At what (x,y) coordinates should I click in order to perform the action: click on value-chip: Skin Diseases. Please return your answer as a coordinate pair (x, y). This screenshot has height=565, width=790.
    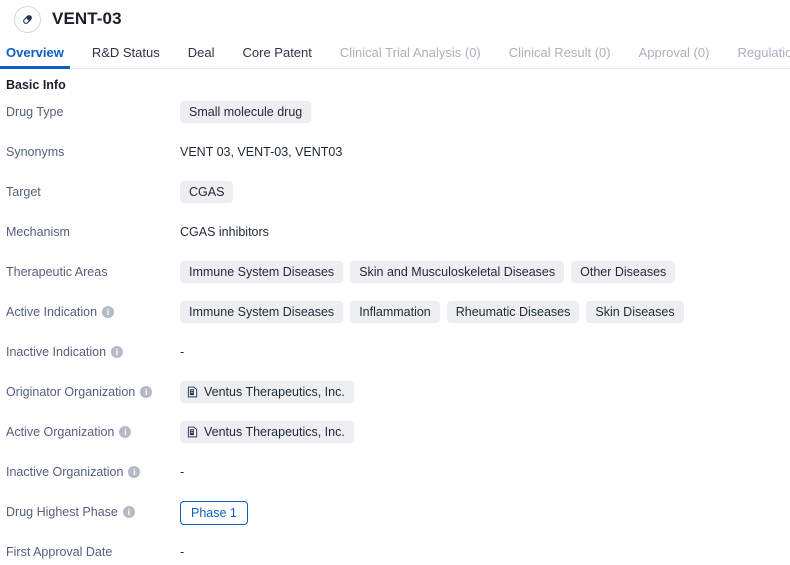
    Looking at the image, I should click on (635, 312).